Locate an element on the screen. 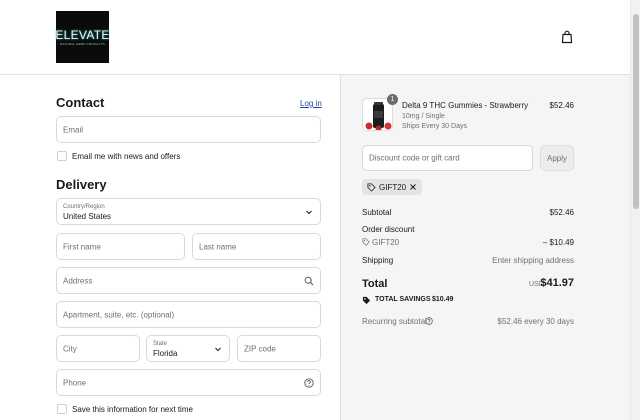  address-placeholder: Address is located at coordinates (78, 280).